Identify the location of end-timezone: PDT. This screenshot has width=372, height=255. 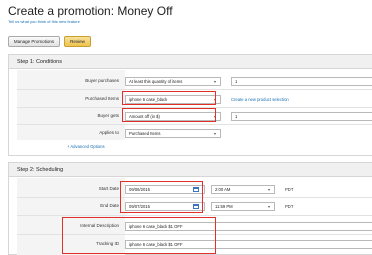
(289, 206).